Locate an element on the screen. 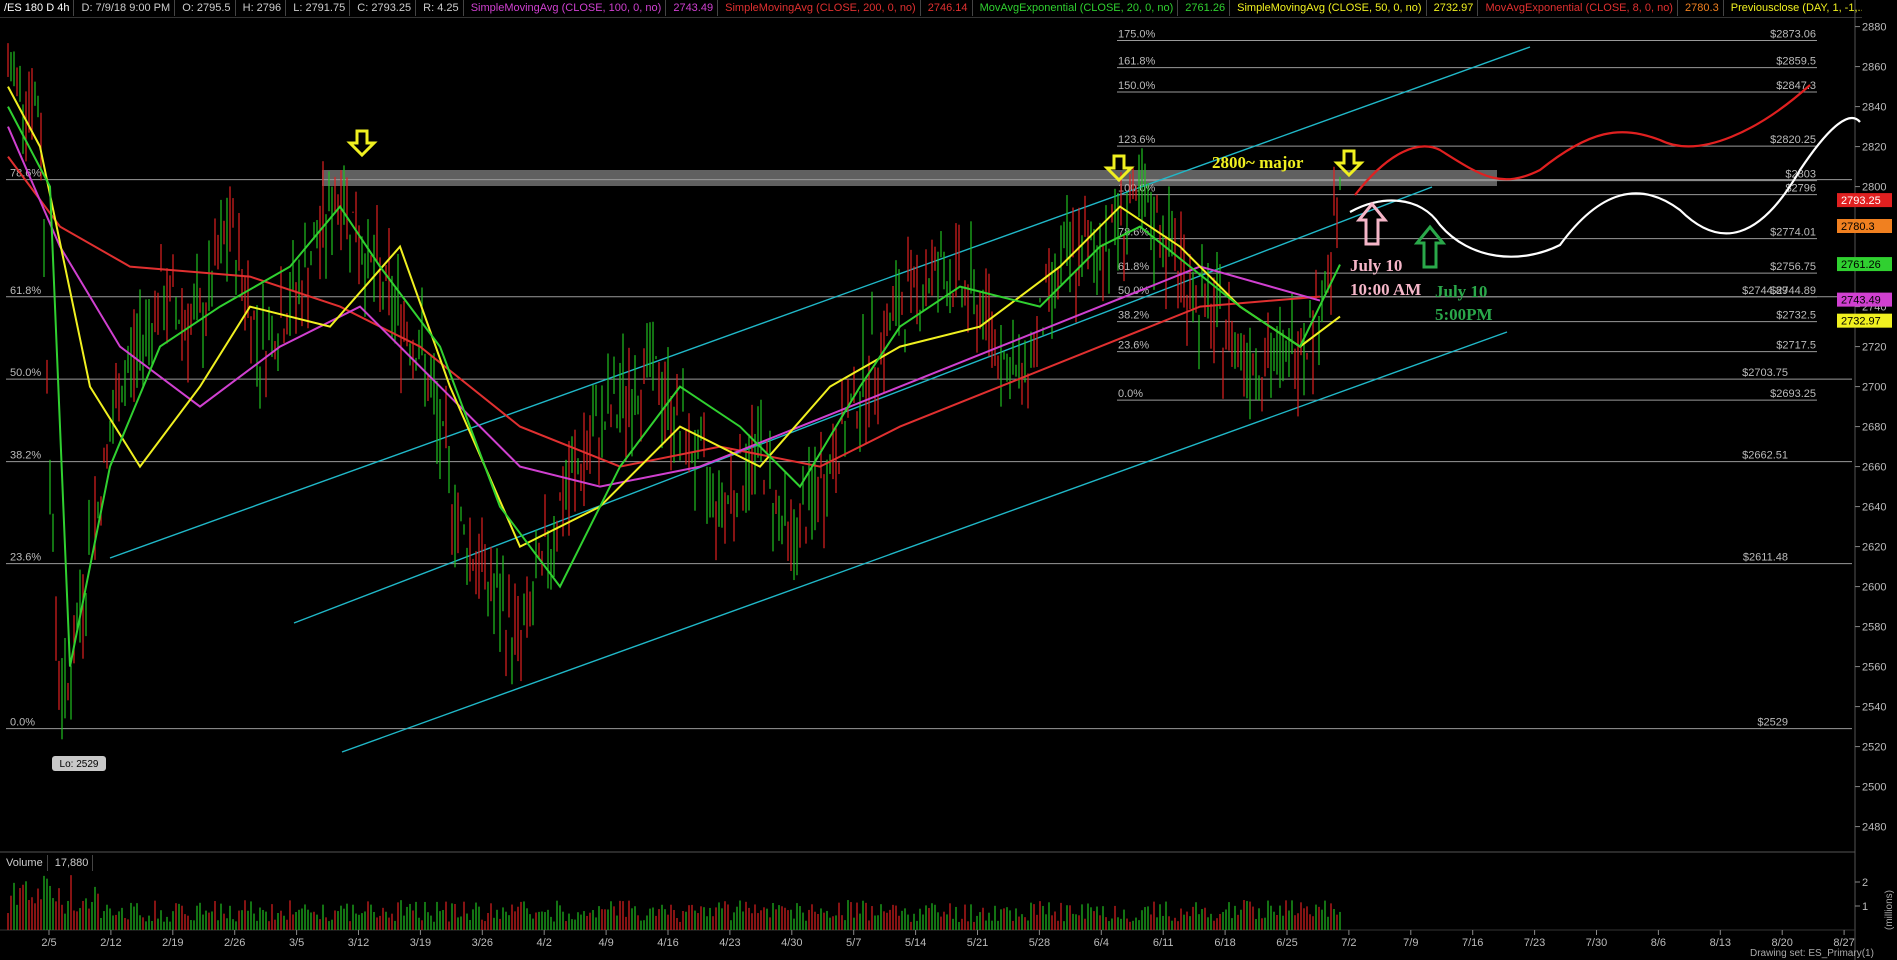 The image size is (1897, 960). date-tick-label: 4/30 is located at coordinates (791, 943).